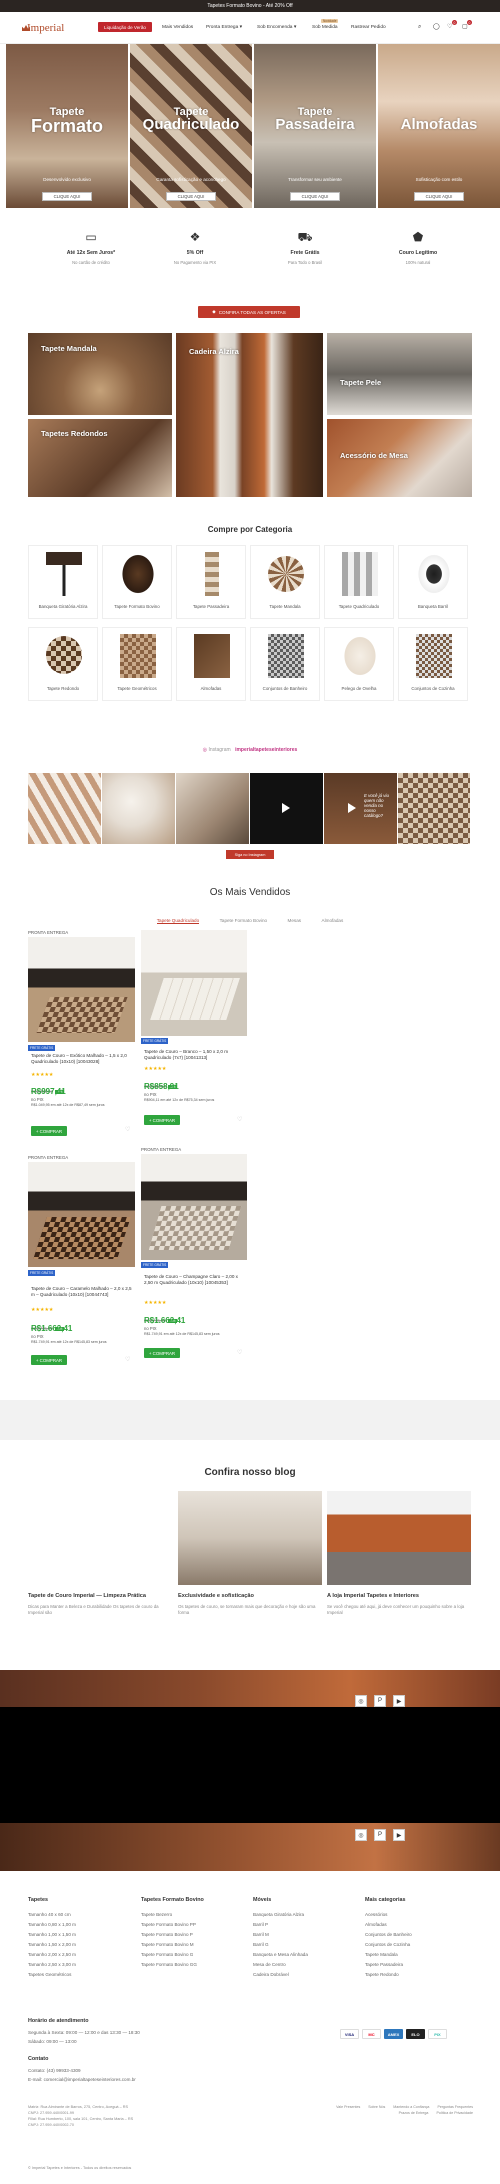  Describe the element at coordinates (45, 28) in the screenshot. I see `logo: Imperial` at that location.